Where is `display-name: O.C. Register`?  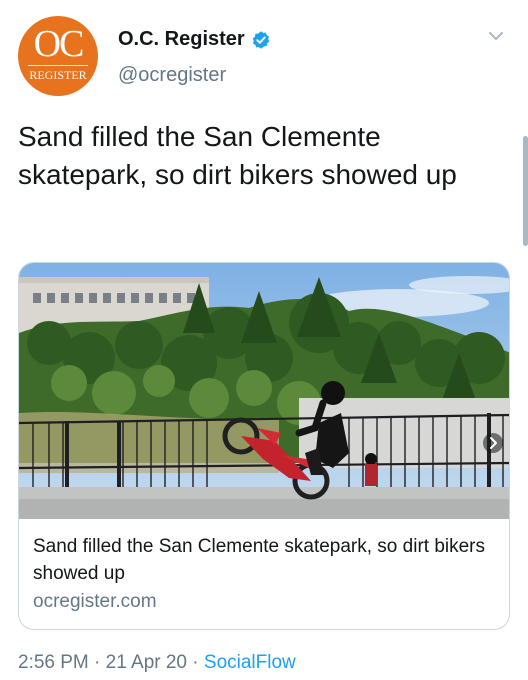
display-name: O.C. Register is located at coordinates (181, 39).